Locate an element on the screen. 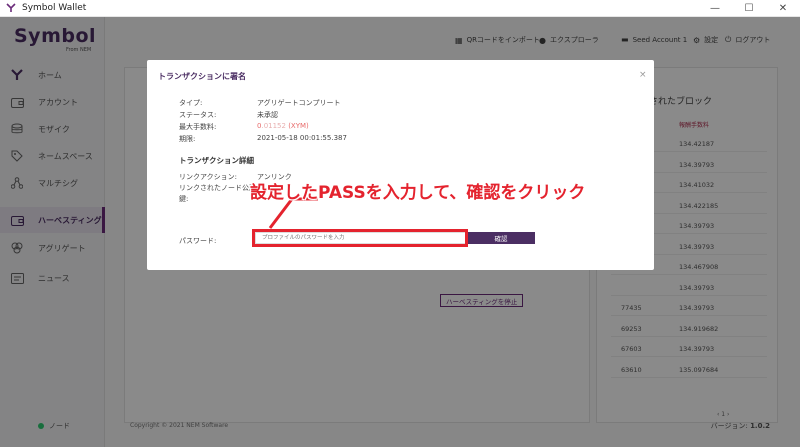  annotation-text: 設定したPASSを入力して、確認をクリック is located at coordinates (418, 193).